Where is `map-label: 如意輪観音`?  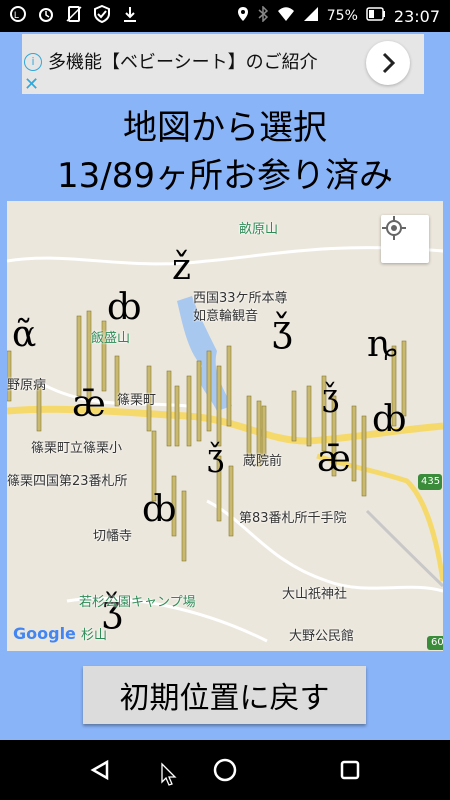
map-label: 如意輪観音 is located at coordinates (226, 316).